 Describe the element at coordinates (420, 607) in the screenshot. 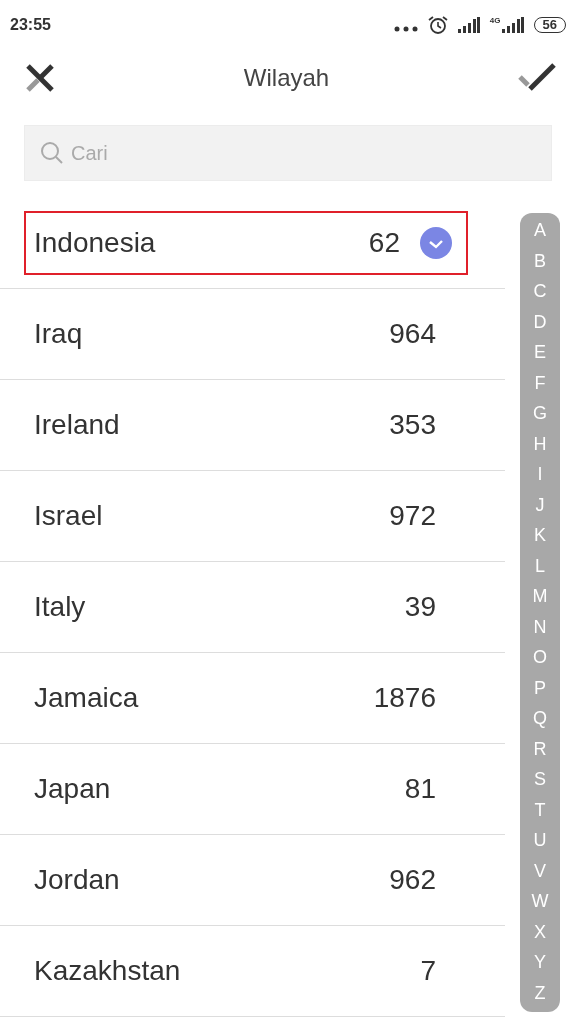

I see `dial-code: 39` at that location.